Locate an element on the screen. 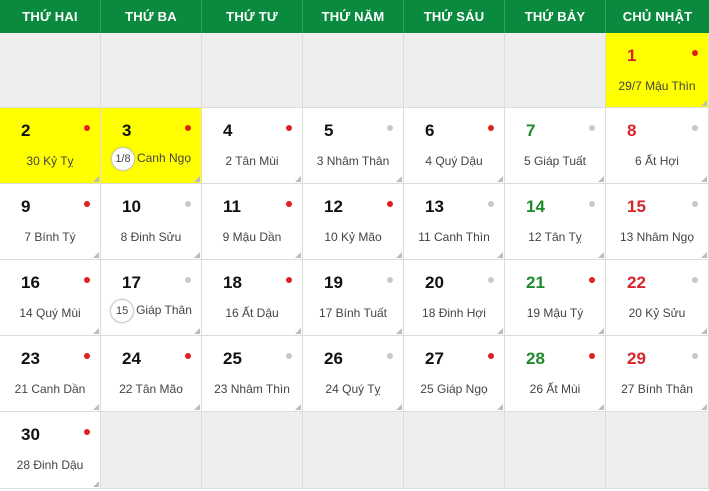 The height and width of the screenshot is (491, 709). solar-day-number: 15 is located at coordinates (636, 206).